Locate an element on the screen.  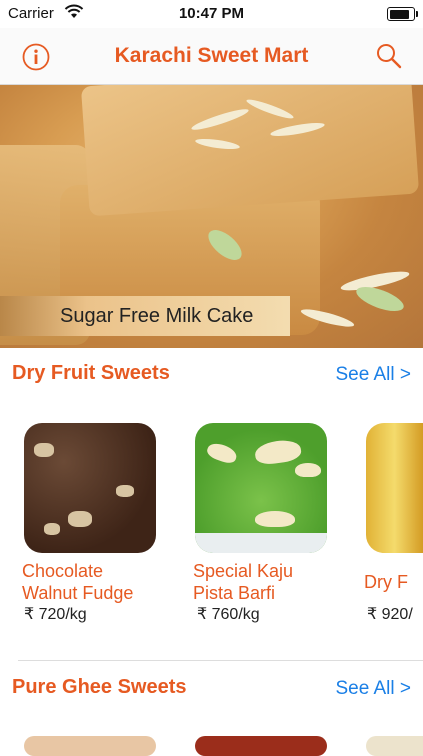
product-name-third: Dry F is located at coordinates (386, 582).